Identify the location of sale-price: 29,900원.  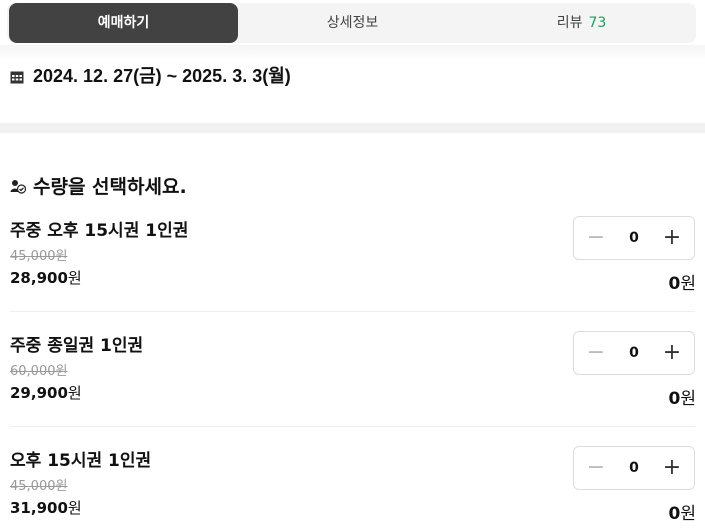
(46, 392).